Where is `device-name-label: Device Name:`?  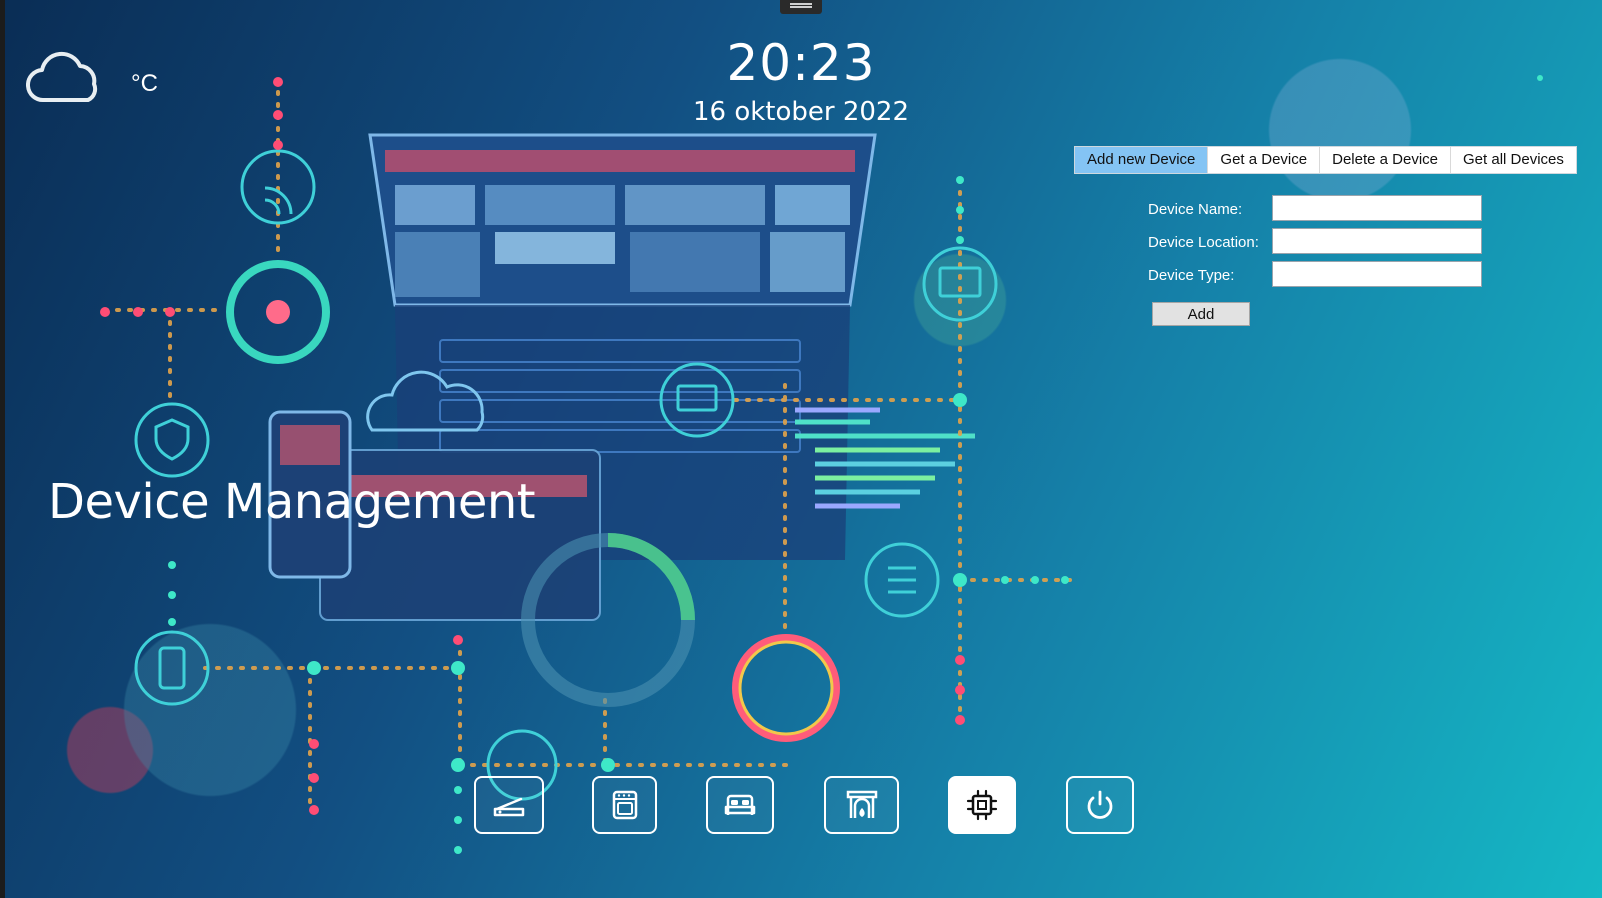 device-name-label: Device Name: is located at coordinates (1195, 209).